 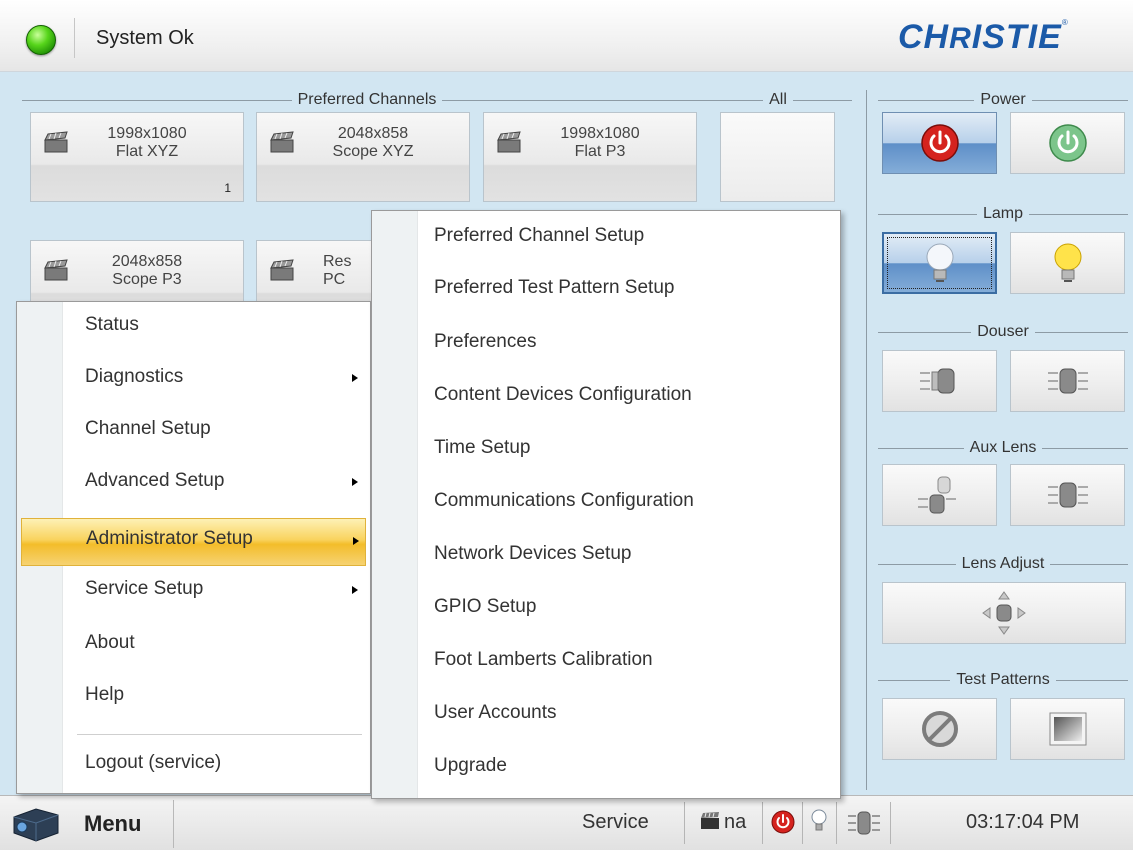 What do you see at coordinates (533, 553) in the screenshot?
I see `submenu-item-label: Network Devices Setup` at bounding box center [533, 553].